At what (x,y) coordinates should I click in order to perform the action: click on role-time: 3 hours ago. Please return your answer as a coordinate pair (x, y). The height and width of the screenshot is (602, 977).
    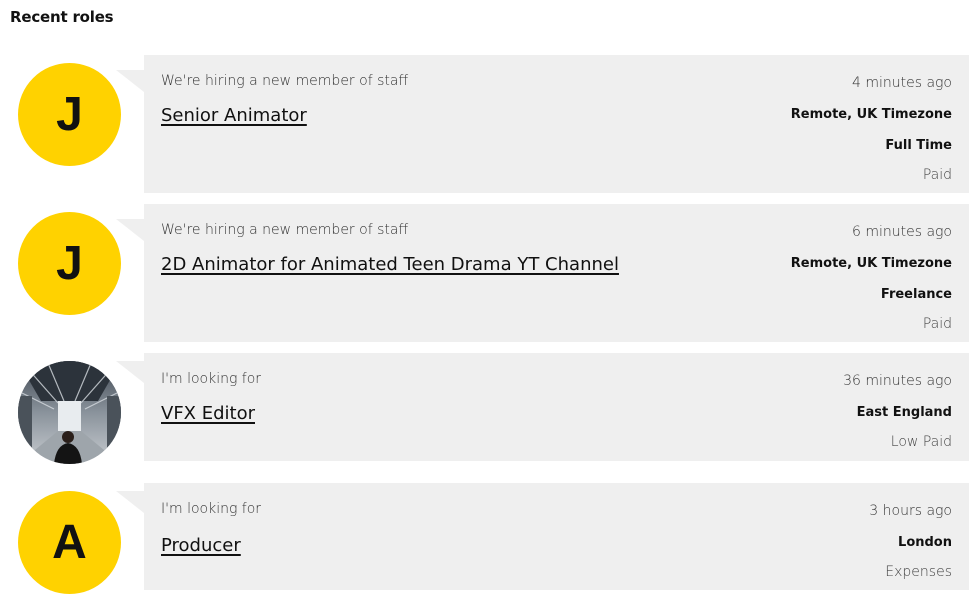
    Looking at the image, I should click on (910, 511).